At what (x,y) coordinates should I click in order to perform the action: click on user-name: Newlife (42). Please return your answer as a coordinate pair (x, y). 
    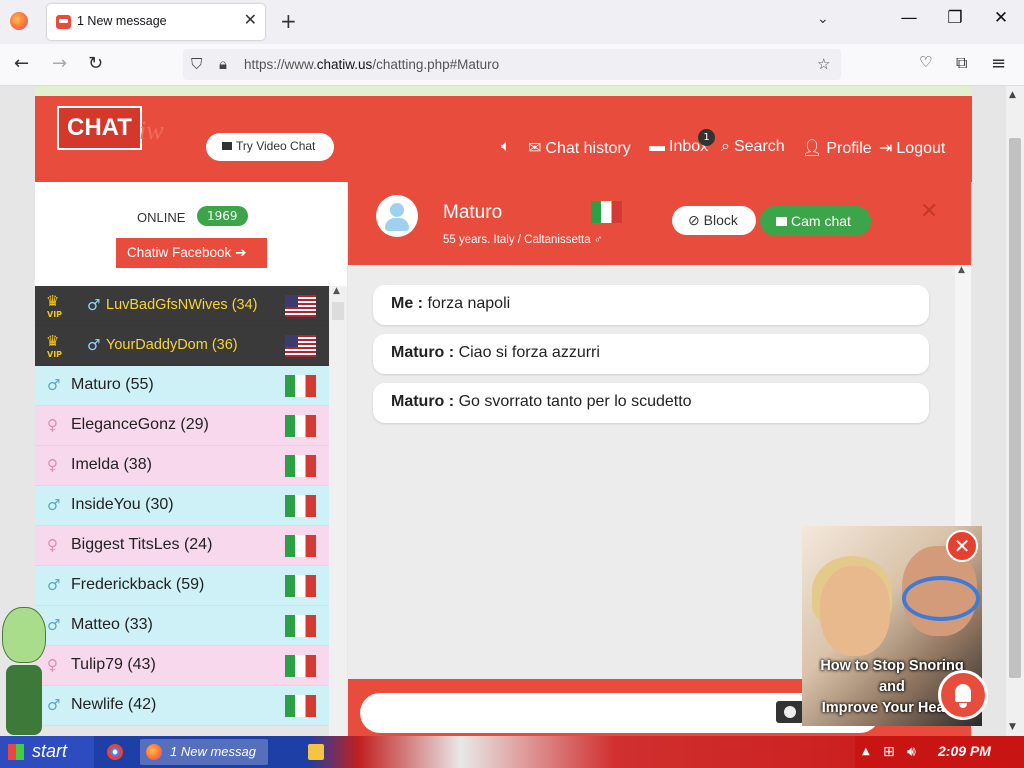
    Looking at the image, I should click on (114, 704).